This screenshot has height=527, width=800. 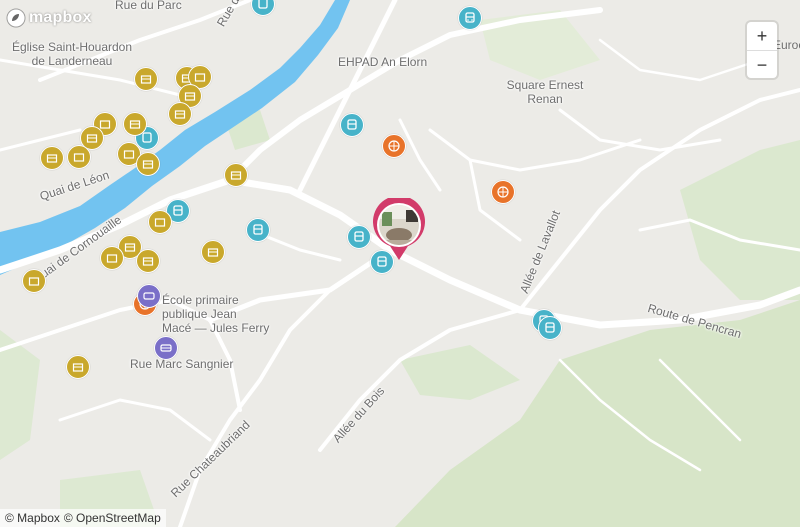 What do you see at coordinates (182, 364) in the screenshot?
I see `street-label: Rue Marc Sangnier` at bounding box center [182, 364].